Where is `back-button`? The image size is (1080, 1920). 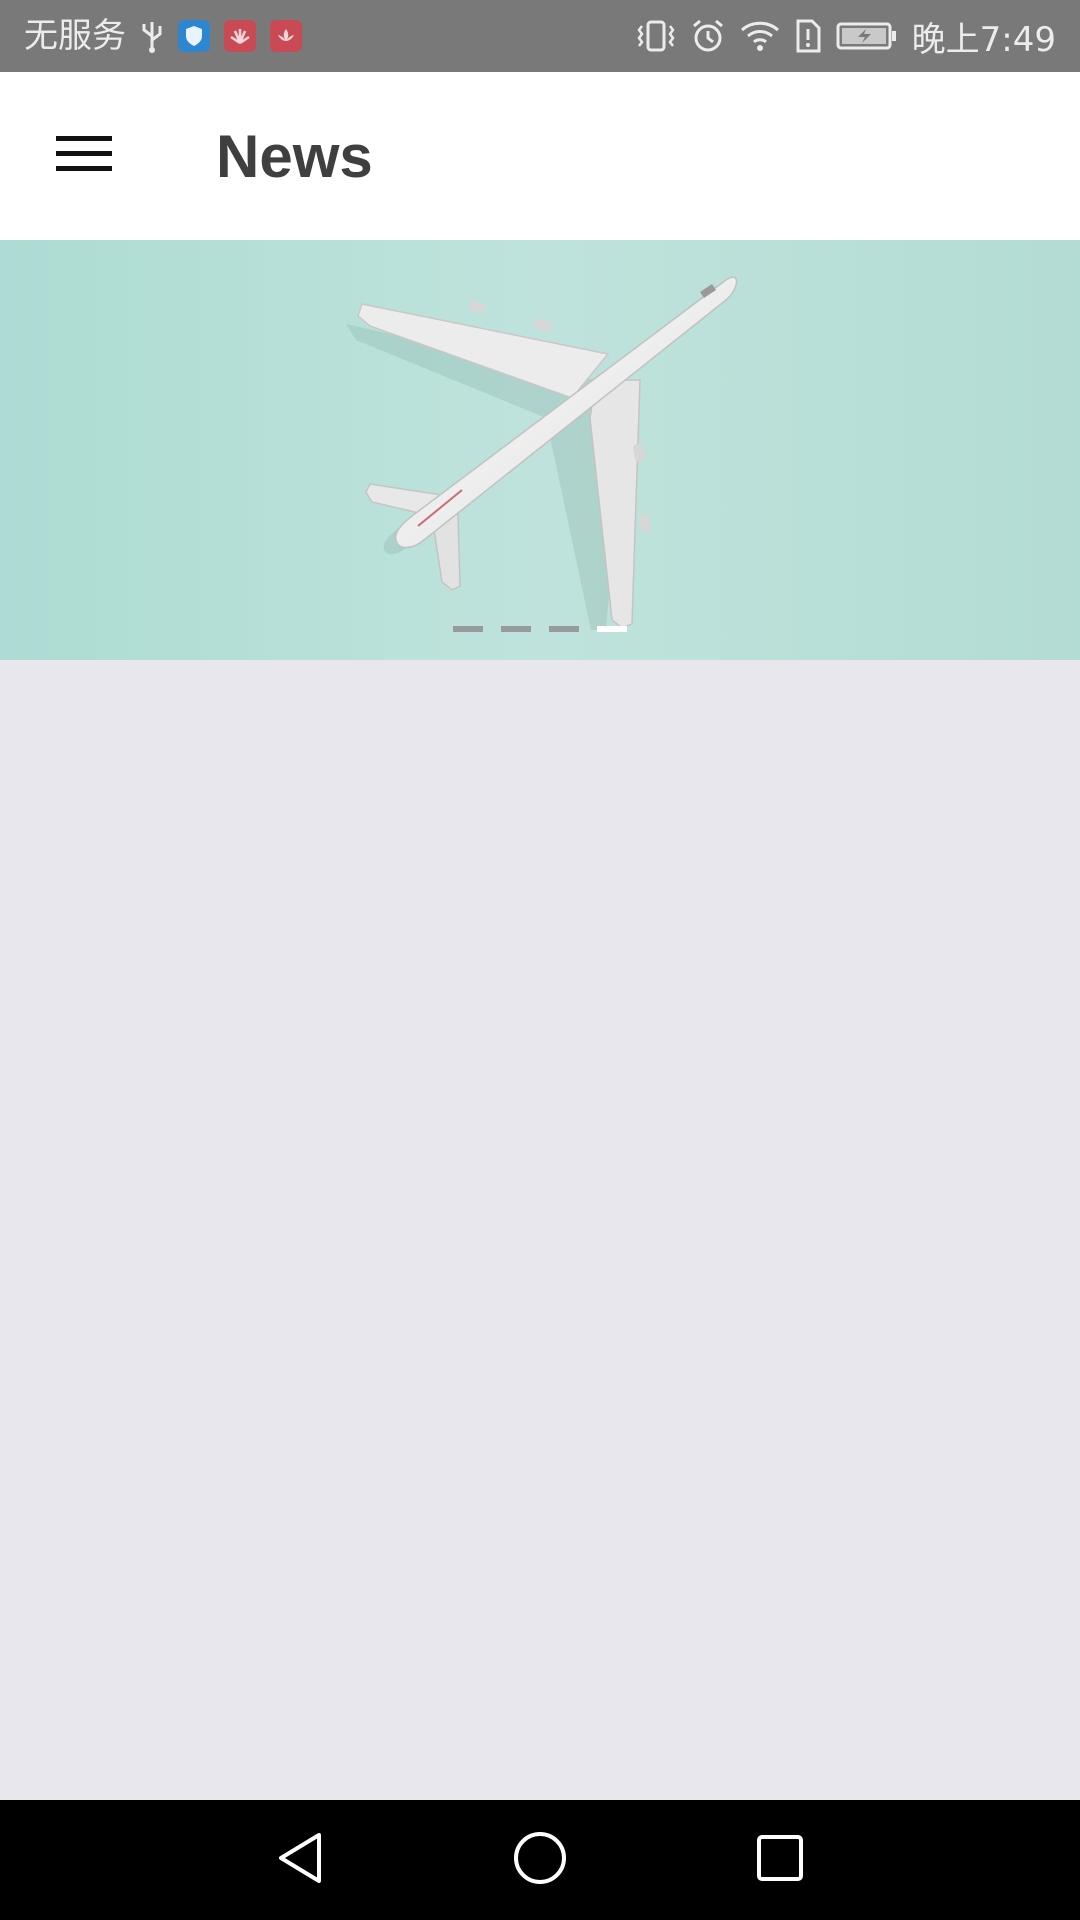 back-button is located at coordinates (300, 1860).